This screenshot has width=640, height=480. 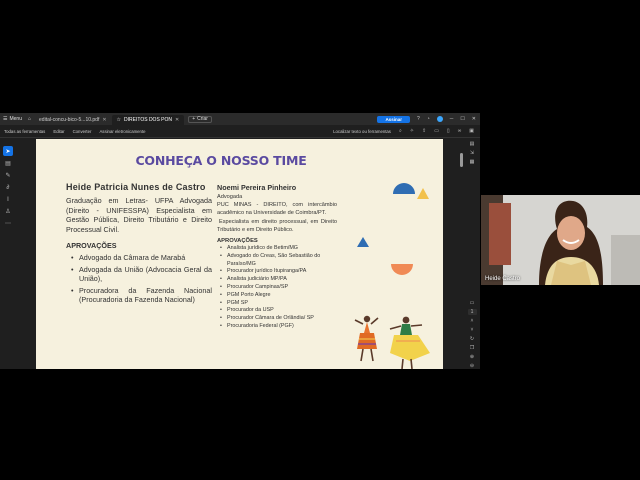 What do you see at coordinates (69, 120) in the screenshot?
I see `tab-label: edital-concu-bico-5...10.pdf` at bounding box center [69, 120].